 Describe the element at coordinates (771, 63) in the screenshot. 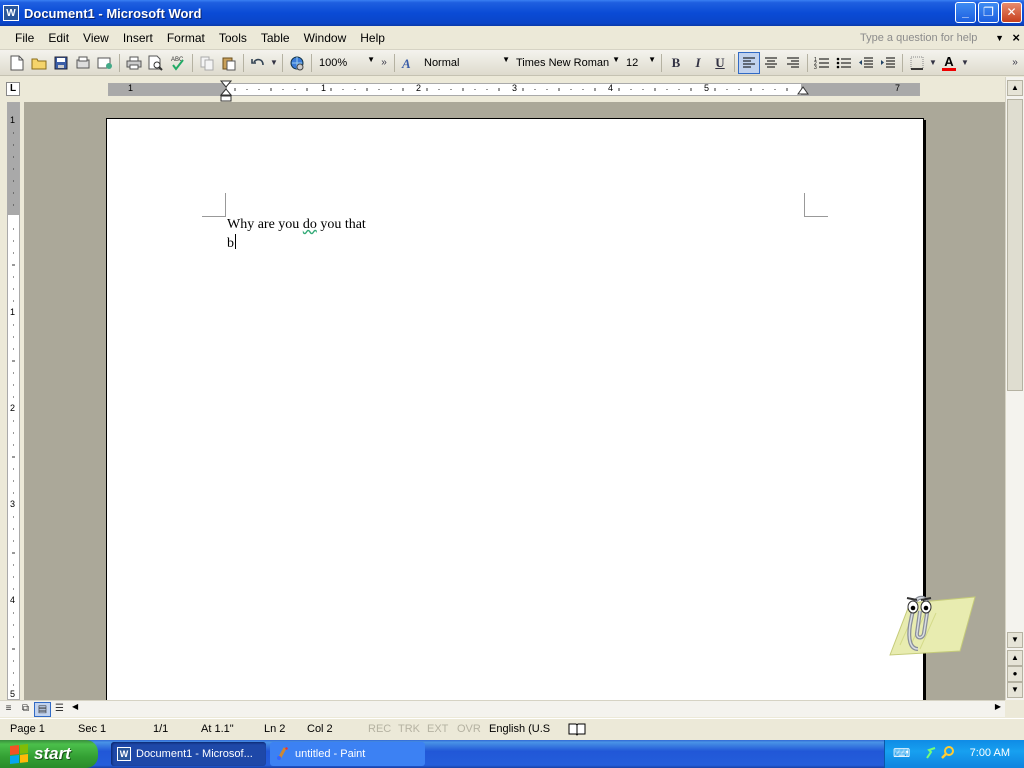

I see `align-center-icon` at that location.